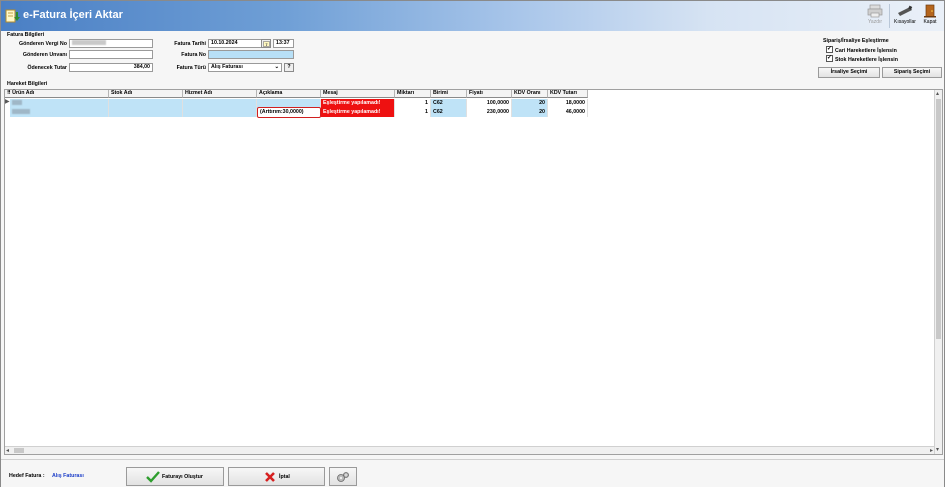  What do you see at coordinates (289, 112) in the screenshot?
I see `cell-aciklama: (Arttırım:30,0000)` at bounding box center [289, 112].